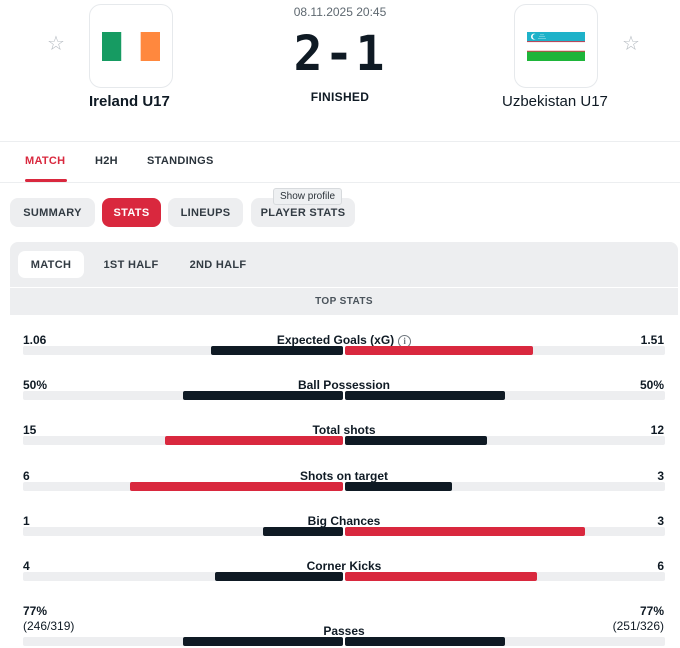 The image size is (680, 648). Describe the element at coordinates (106, 161) in the screenshot. I see `tab-h2h: H2H` at that location.